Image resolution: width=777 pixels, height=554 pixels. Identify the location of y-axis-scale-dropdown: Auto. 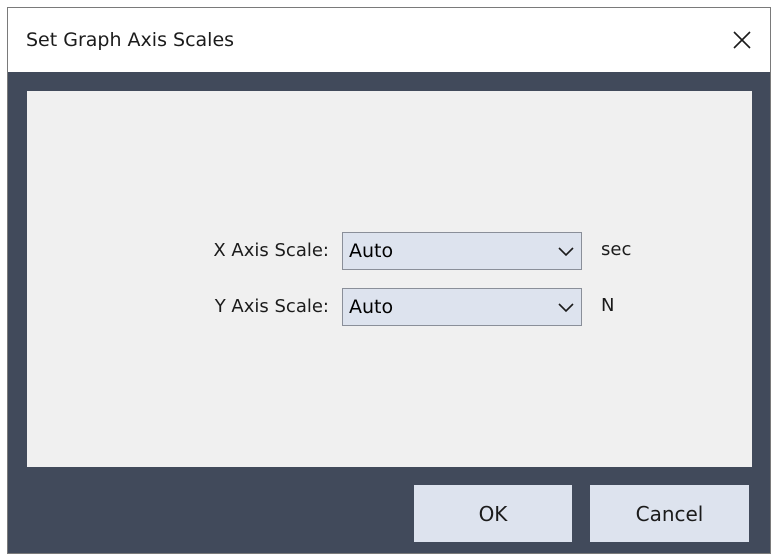
(462, 307).